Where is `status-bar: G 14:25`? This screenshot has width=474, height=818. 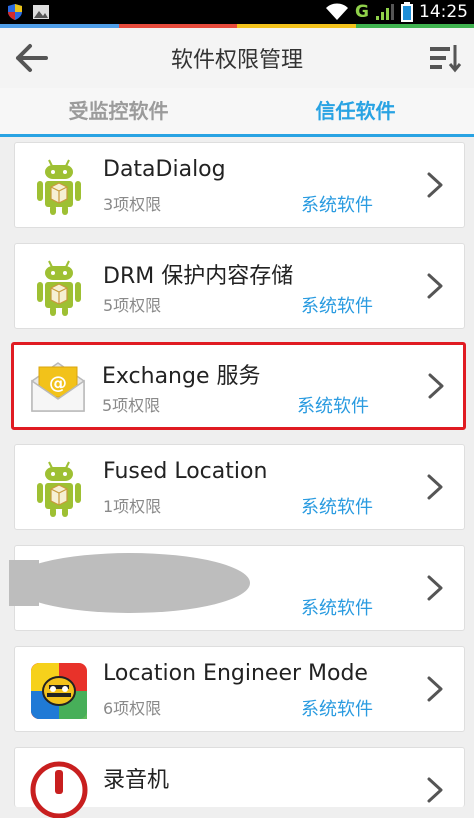
status-bar: G 14:25 is located at coordinates (237, 12).